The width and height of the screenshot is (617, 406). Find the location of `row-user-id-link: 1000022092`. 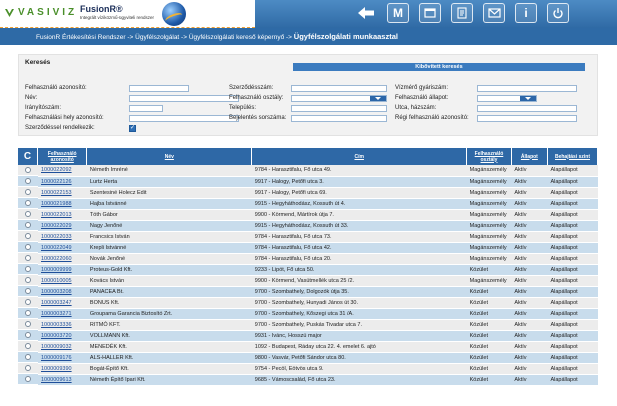

row-user-id-link: 1000022092 is located at coordinates (62, 171).